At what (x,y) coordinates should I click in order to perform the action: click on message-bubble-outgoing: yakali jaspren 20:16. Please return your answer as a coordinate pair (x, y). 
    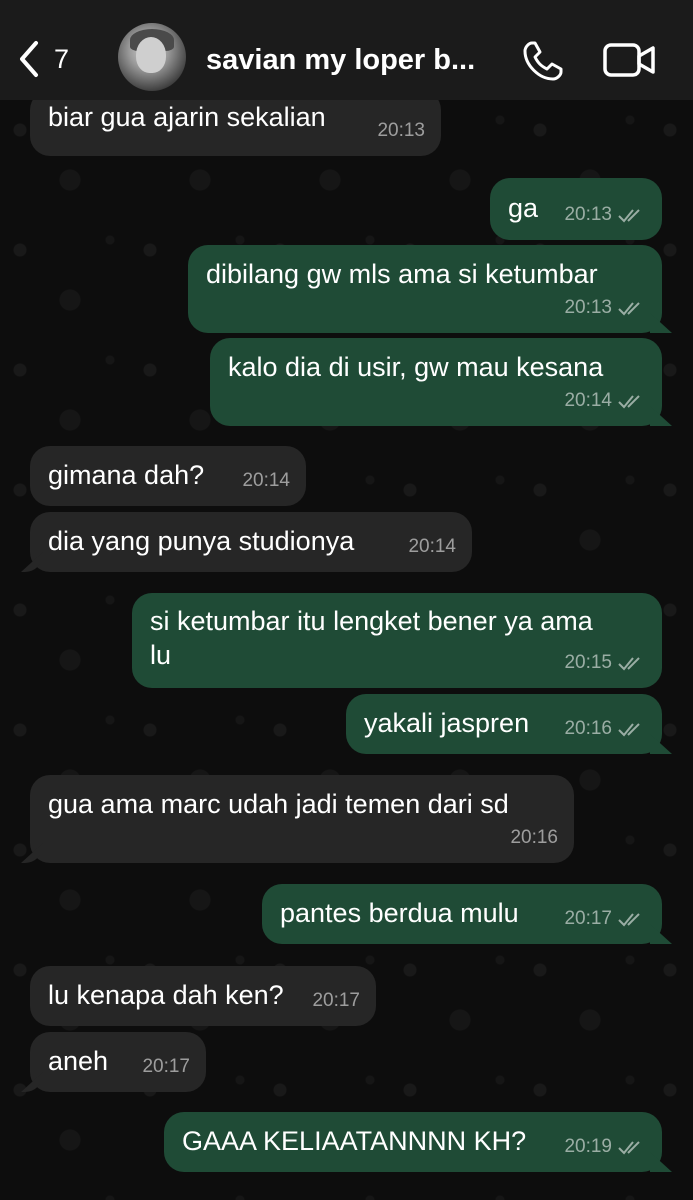
    Looking at the image, I should click on (504, 724).